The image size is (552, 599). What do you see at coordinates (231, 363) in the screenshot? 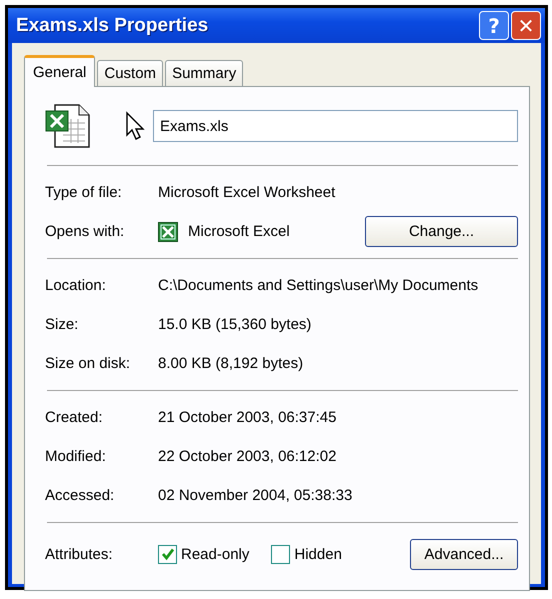
I see `field-value: 8.00 KB (8,192 bytes)` at bounding box center [231, 363].